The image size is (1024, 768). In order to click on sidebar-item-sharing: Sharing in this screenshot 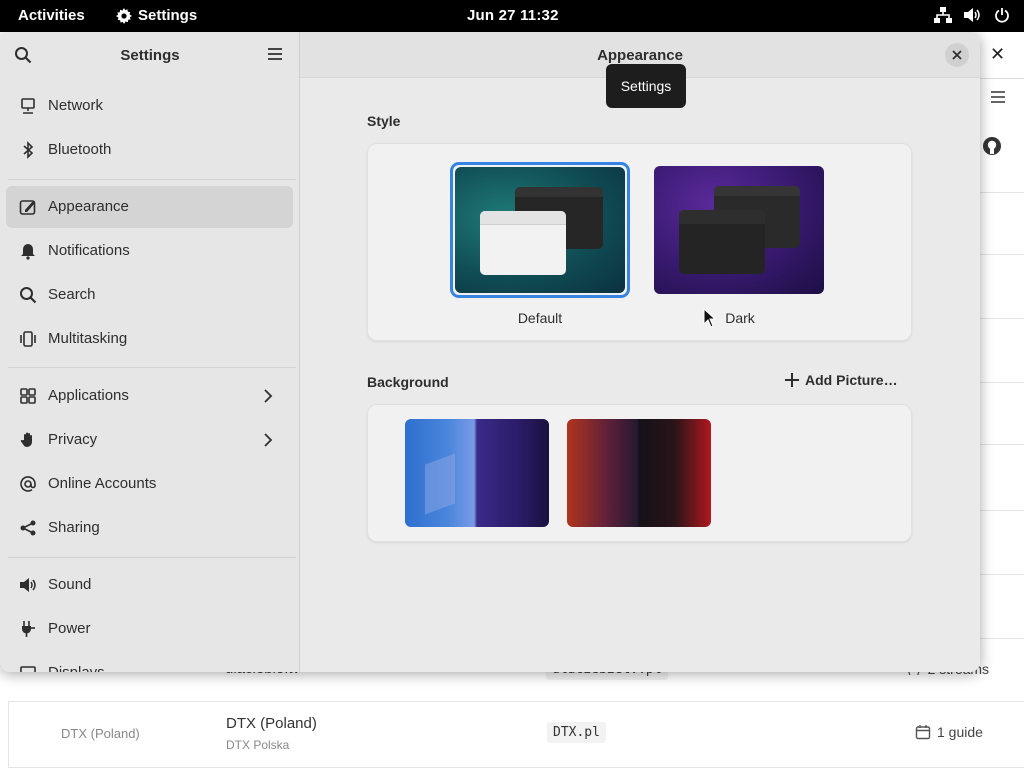, I will do `click(149, 528)`.